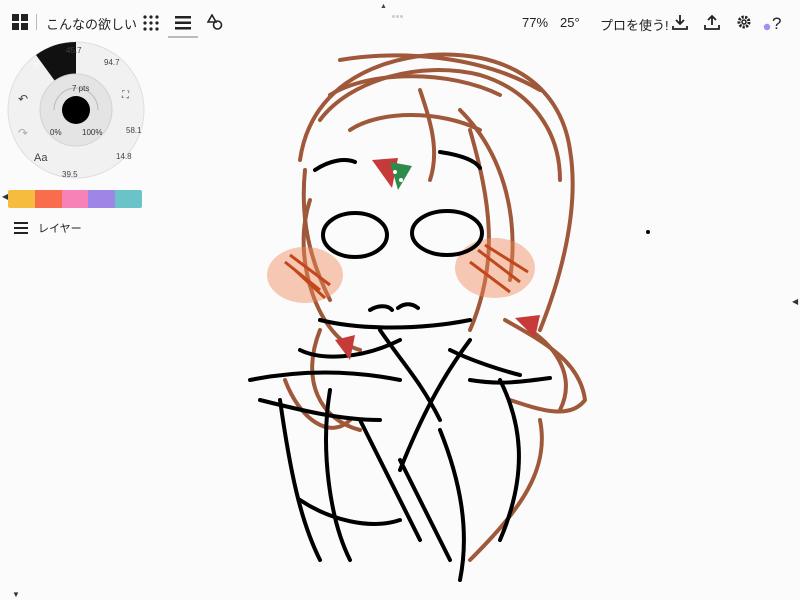 The width and height of the screenshot is (800, 600). I want to click on document-title: こんなの欲しい, so click(91, 23).